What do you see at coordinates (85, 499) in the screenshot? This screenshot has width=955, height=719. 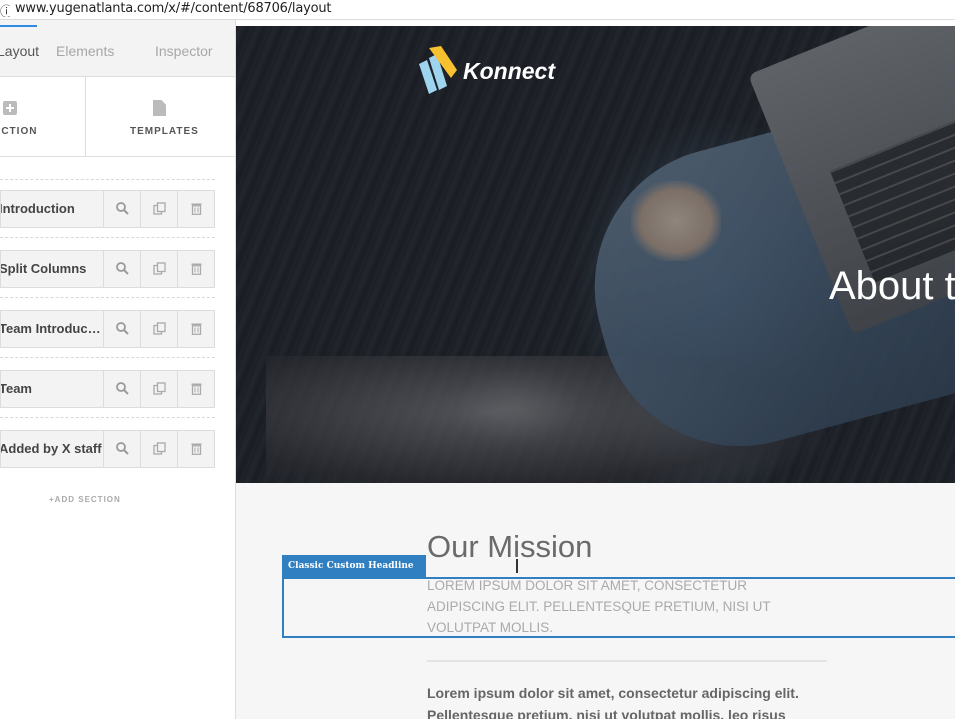 I see `add-section-link: +ADD SECTION` at bounding box center [85, 499].